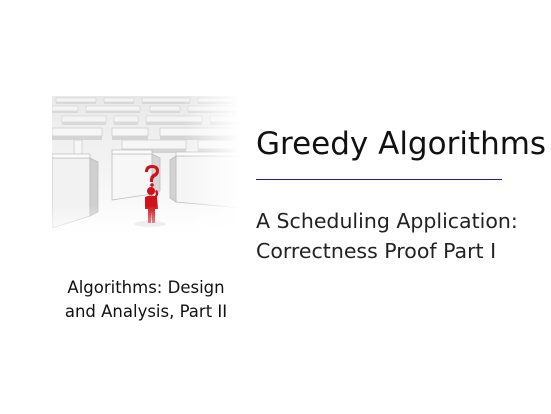 This screenshot has width=551, height=414. What do you see at coordinates (146, 300) in the screenshot?
I see `course-caption: Algorithms: Design and Analysis, Part II` at bounding box center [146, 300].